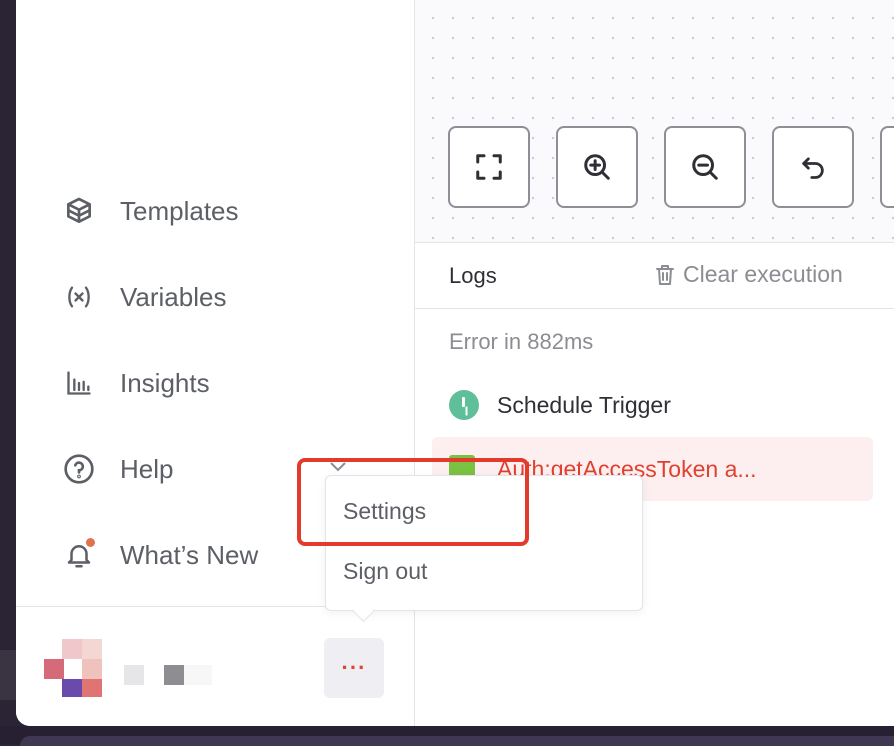 The height and width of the screenshot is (746, 894). I want to click on chevron-down-icon, so click(338, 467).